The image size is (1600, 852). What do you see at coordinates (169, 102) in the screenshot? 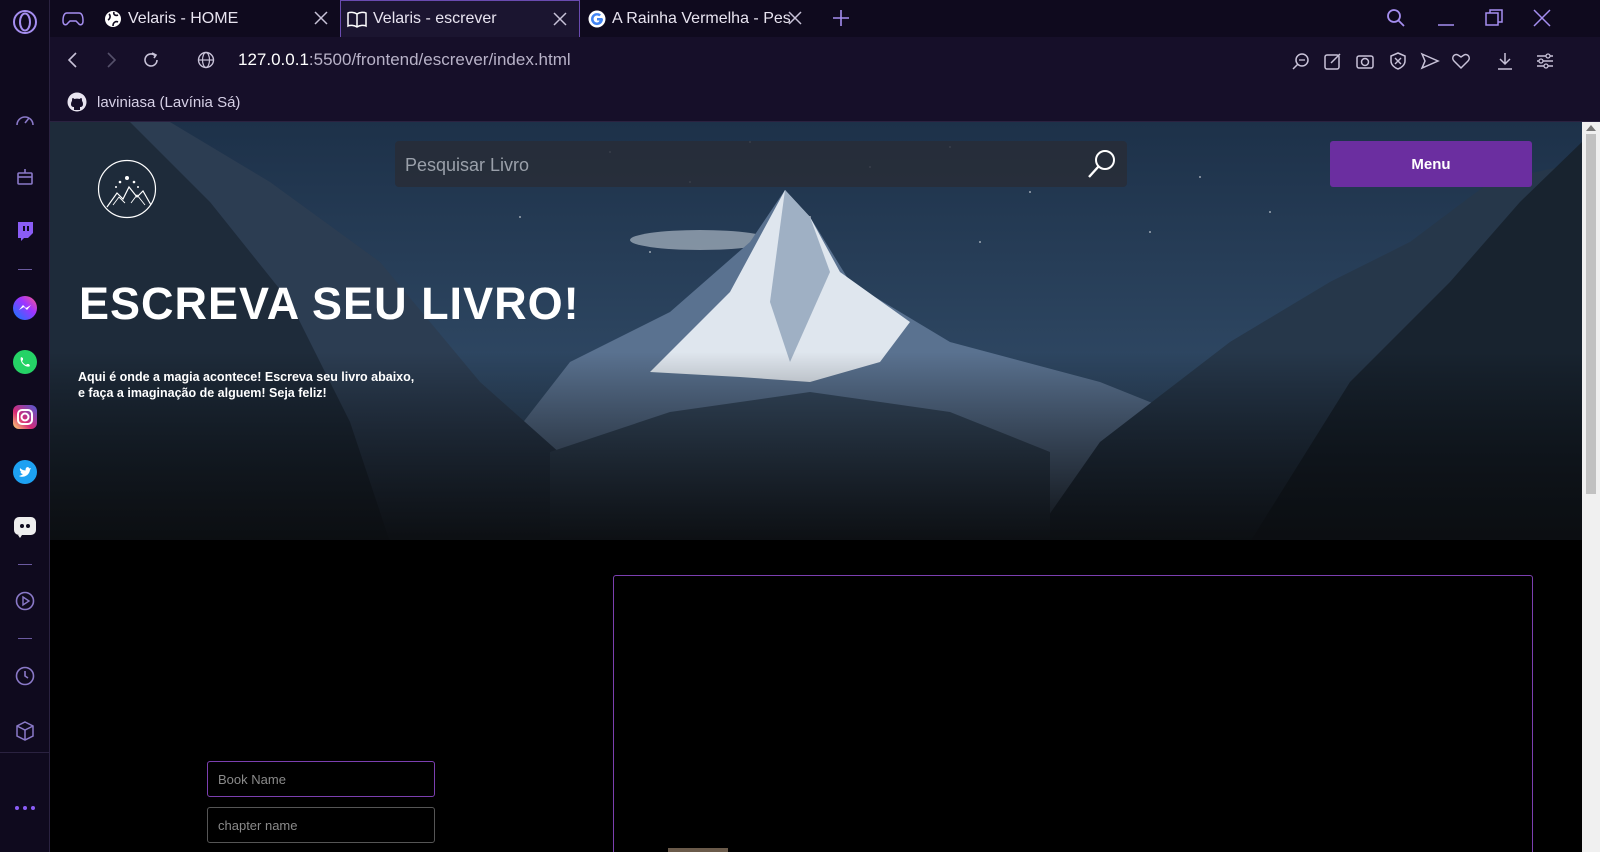
I see `bookmark-label: laviniasa (Lavínia Sá)` at bounding box center [169, 102].